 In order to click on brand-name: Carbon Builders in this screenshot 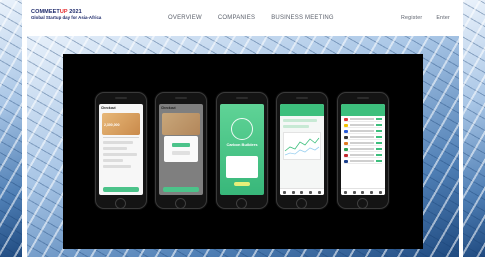, I will do `click(242, 144)`.